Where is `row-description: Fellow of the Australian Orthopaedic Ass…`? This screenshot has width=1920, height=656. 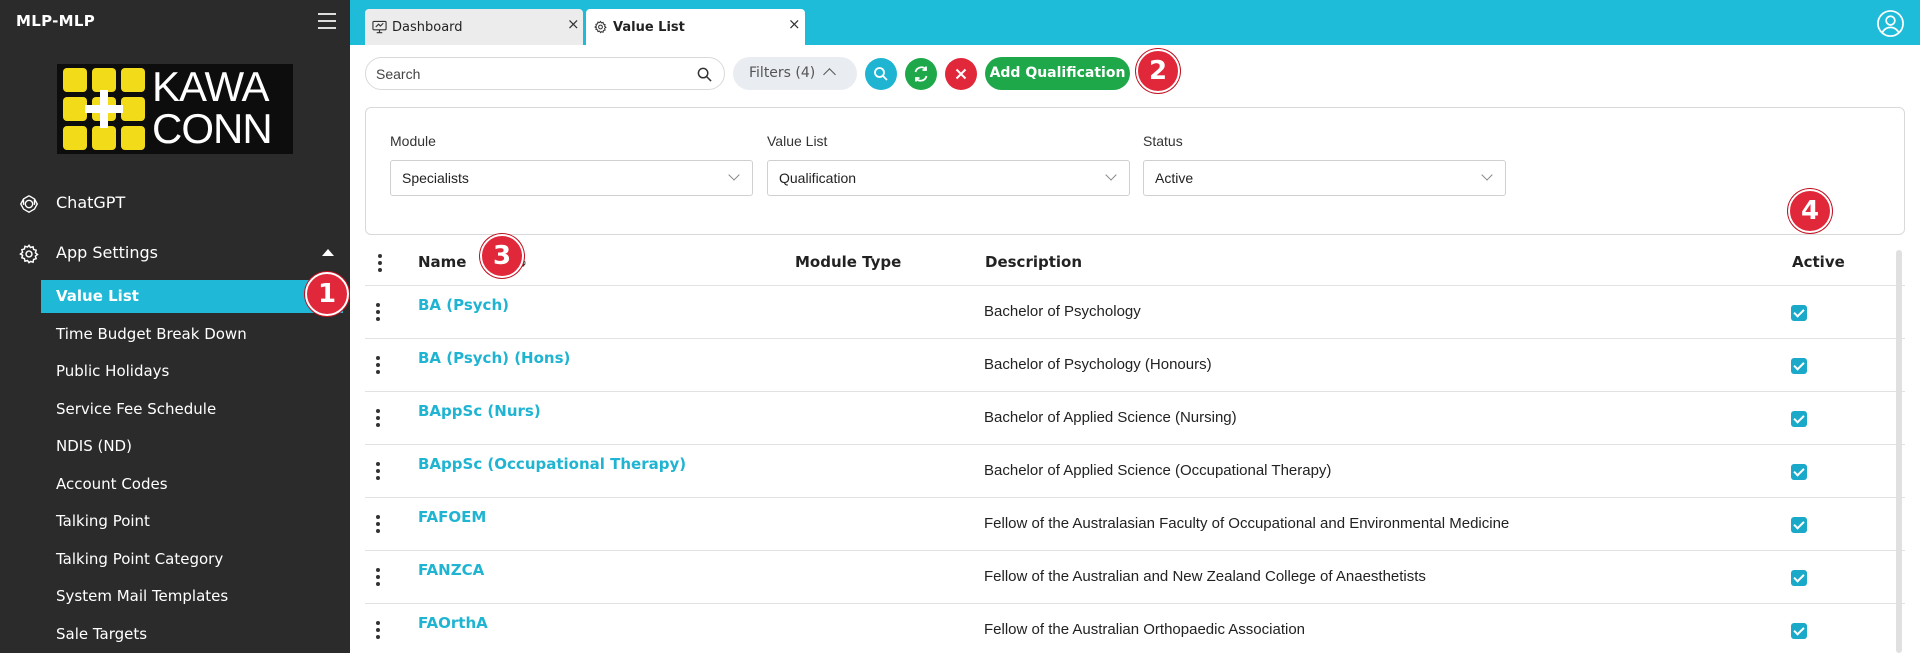
row-description: Fellow of the Australian Orthopaedic Ass… is located at coordinates (1145, 629).